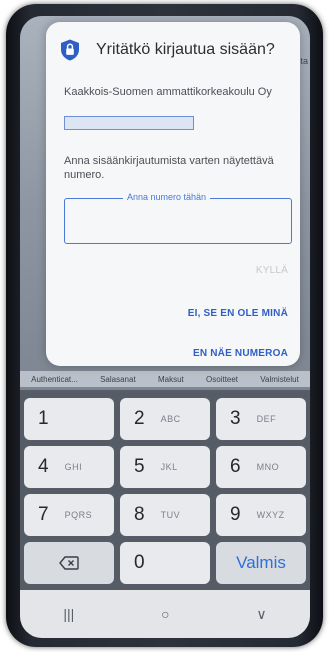  Describe the element at coordinates (261, 614) in the screenshot. I see `back-button: ∨` at that location.